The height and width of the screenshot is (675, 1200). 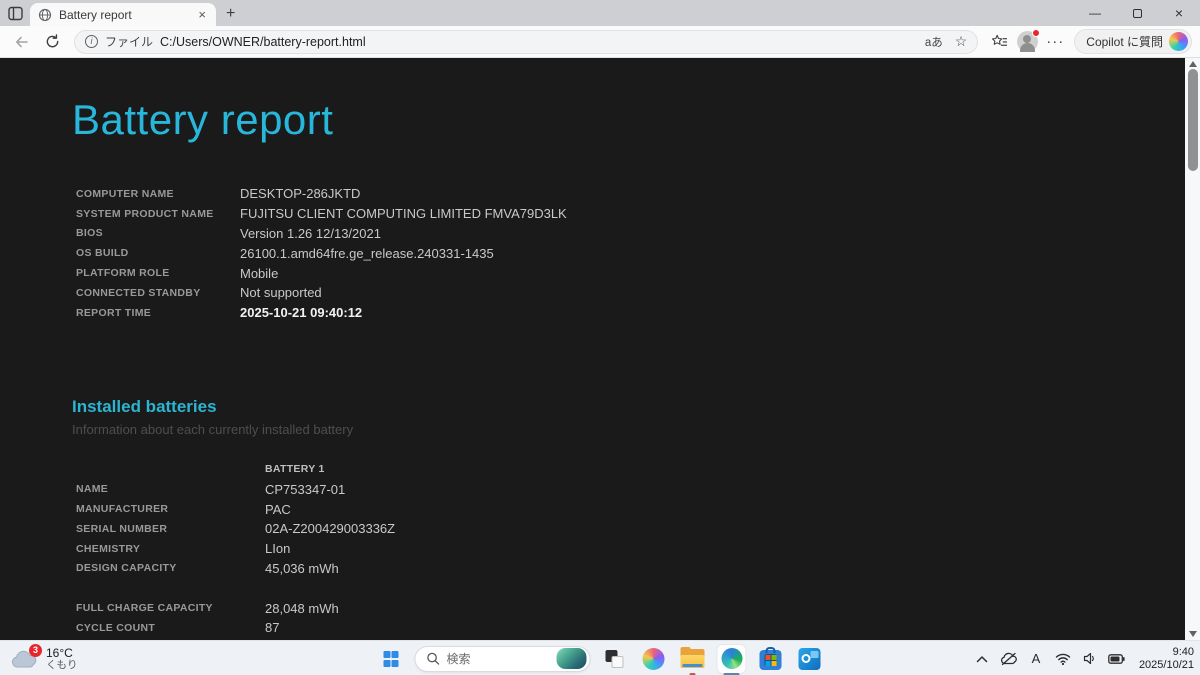 I want to click on profile-avatar, so click(x=1028, y=40).